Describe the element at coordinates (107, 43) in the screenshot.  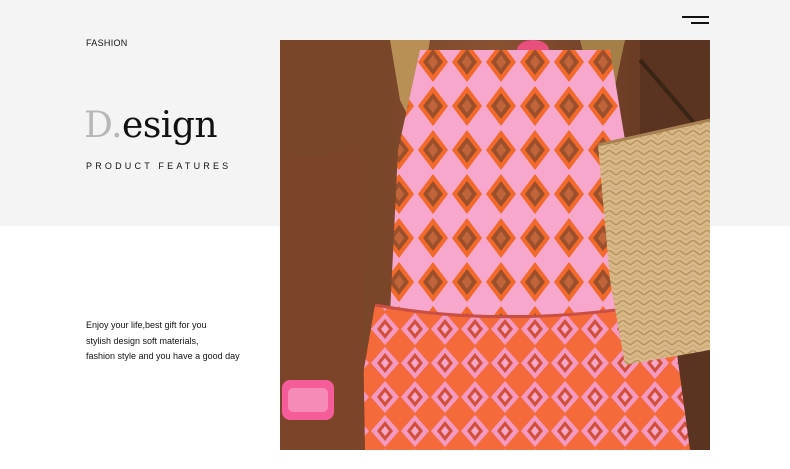
I see `brand-tag: FASHION` at that location.